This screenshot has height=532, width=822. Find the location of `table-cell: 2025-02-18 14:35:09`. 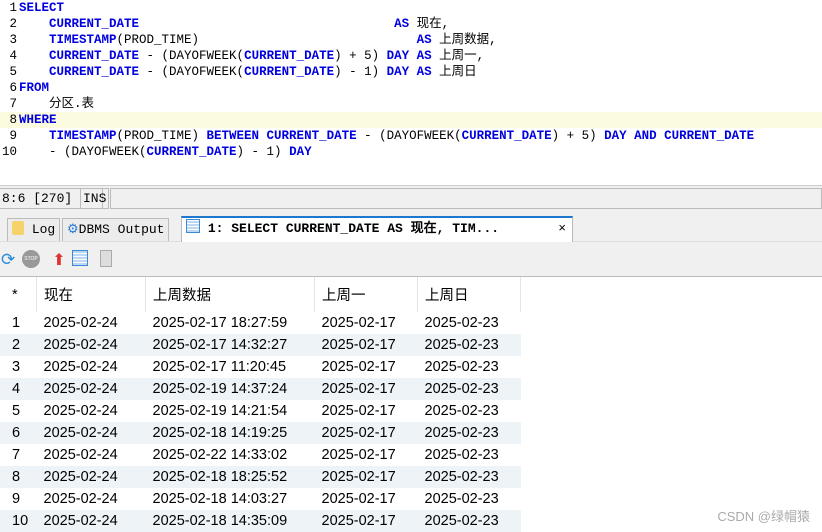

table-cell: 2025-02-18 14:35:09 is located at coordinates (230, 521).